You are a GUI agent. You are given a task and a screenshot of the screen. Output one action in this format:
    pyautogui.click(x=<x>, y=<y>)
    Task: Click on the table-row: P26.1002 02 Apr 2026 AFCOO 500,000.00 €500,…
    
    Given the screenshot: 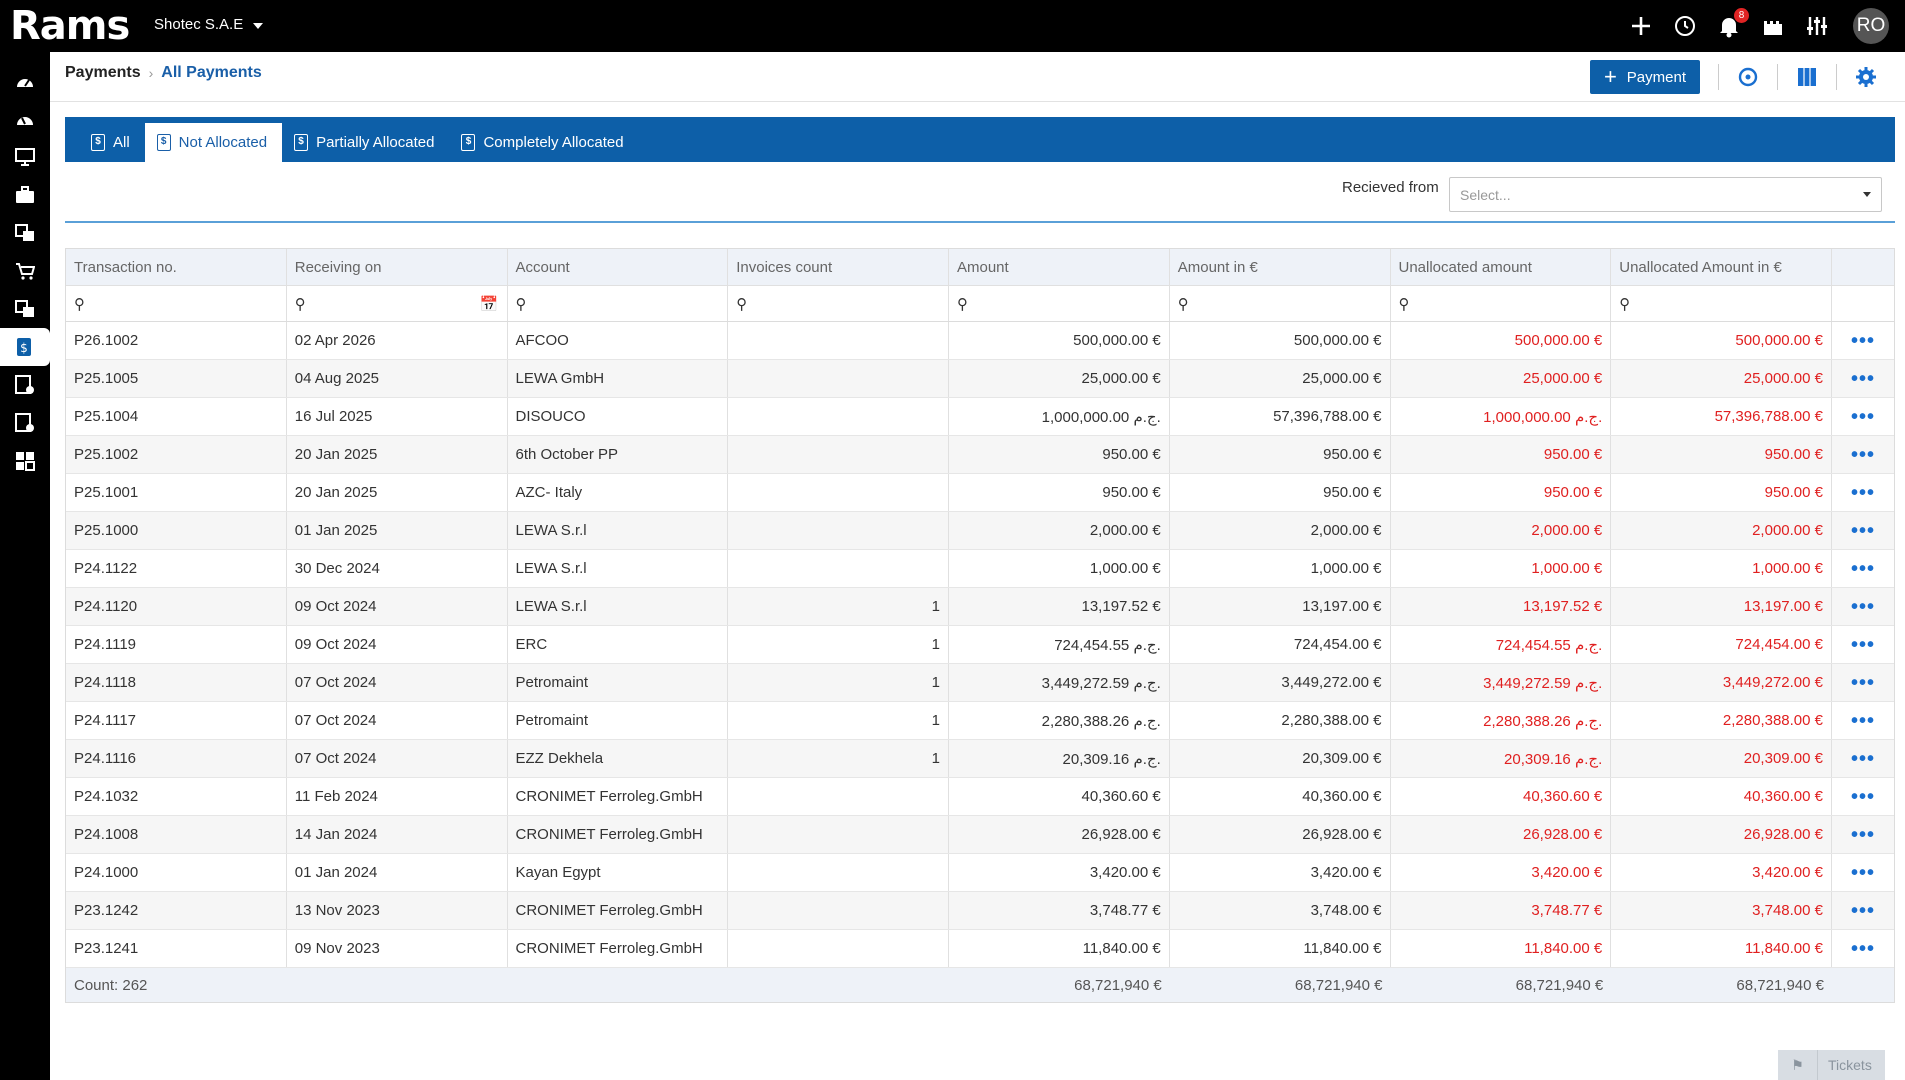 What is the action you would take?
    pyautogui.click(x=980, y=341)
    